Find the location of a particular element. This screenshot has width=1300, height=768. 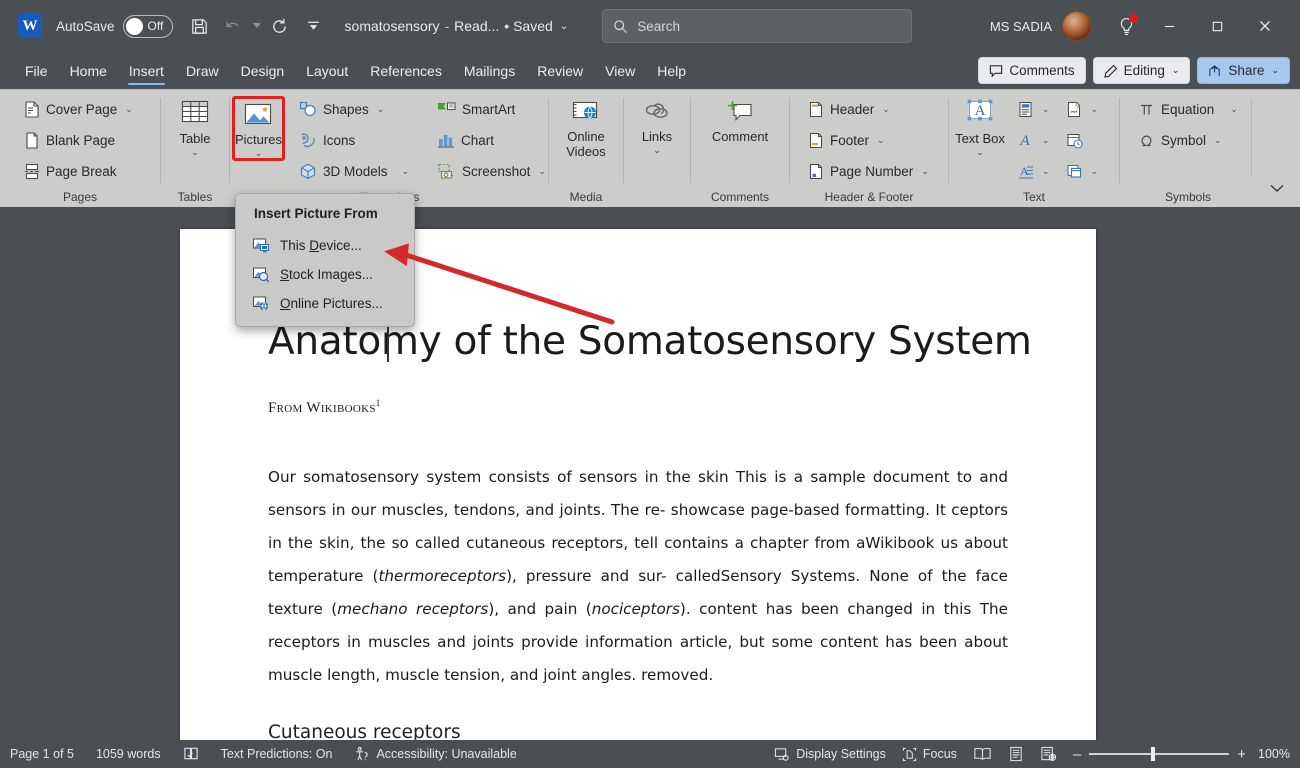

links-button: Links ⌄ is located at coordinates (657, 124).